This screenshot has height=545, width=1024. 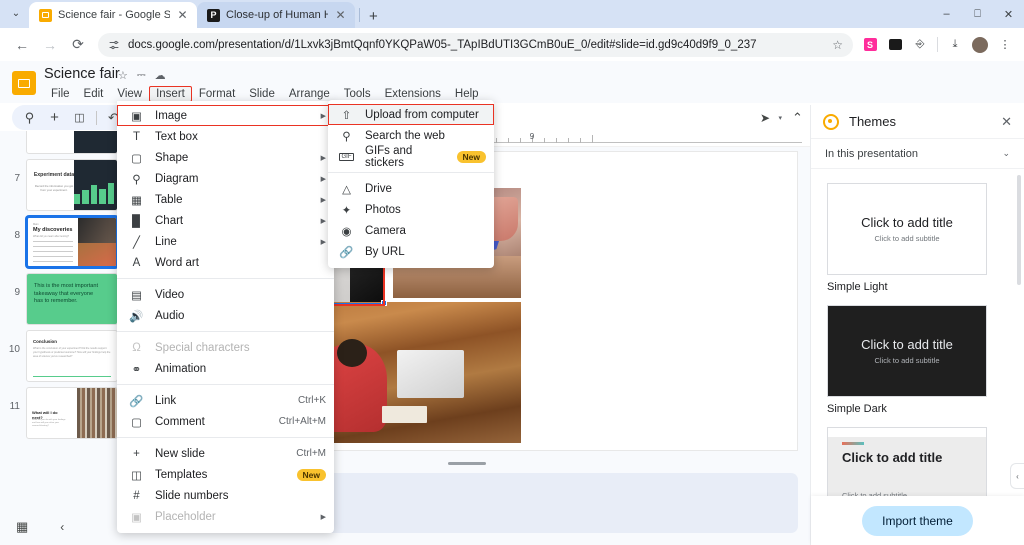 What do you see at coordinates (373, 16) in the screenshot?
I see `new-tab-button: +` at bounding box center [373, 16].